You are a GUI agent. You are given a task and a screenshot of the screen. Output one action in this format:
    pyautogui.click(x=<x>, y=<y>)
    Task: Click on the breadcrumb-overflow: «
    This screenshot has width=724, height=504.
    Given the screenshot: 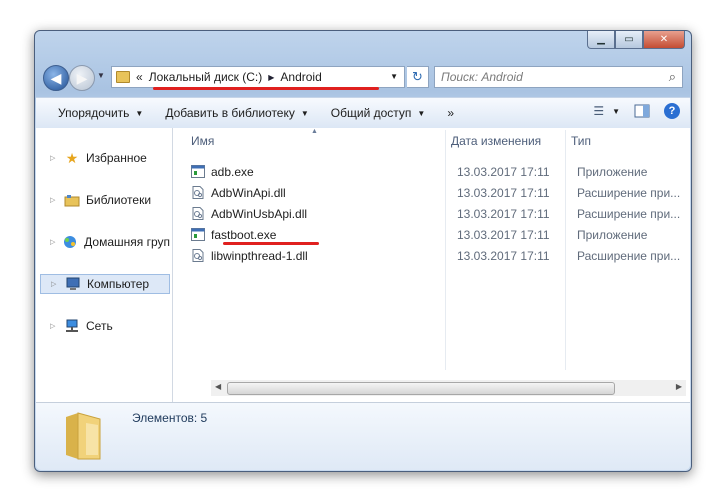 What is the action you would take?
    pyautogui.click(x=139, y=77)
    